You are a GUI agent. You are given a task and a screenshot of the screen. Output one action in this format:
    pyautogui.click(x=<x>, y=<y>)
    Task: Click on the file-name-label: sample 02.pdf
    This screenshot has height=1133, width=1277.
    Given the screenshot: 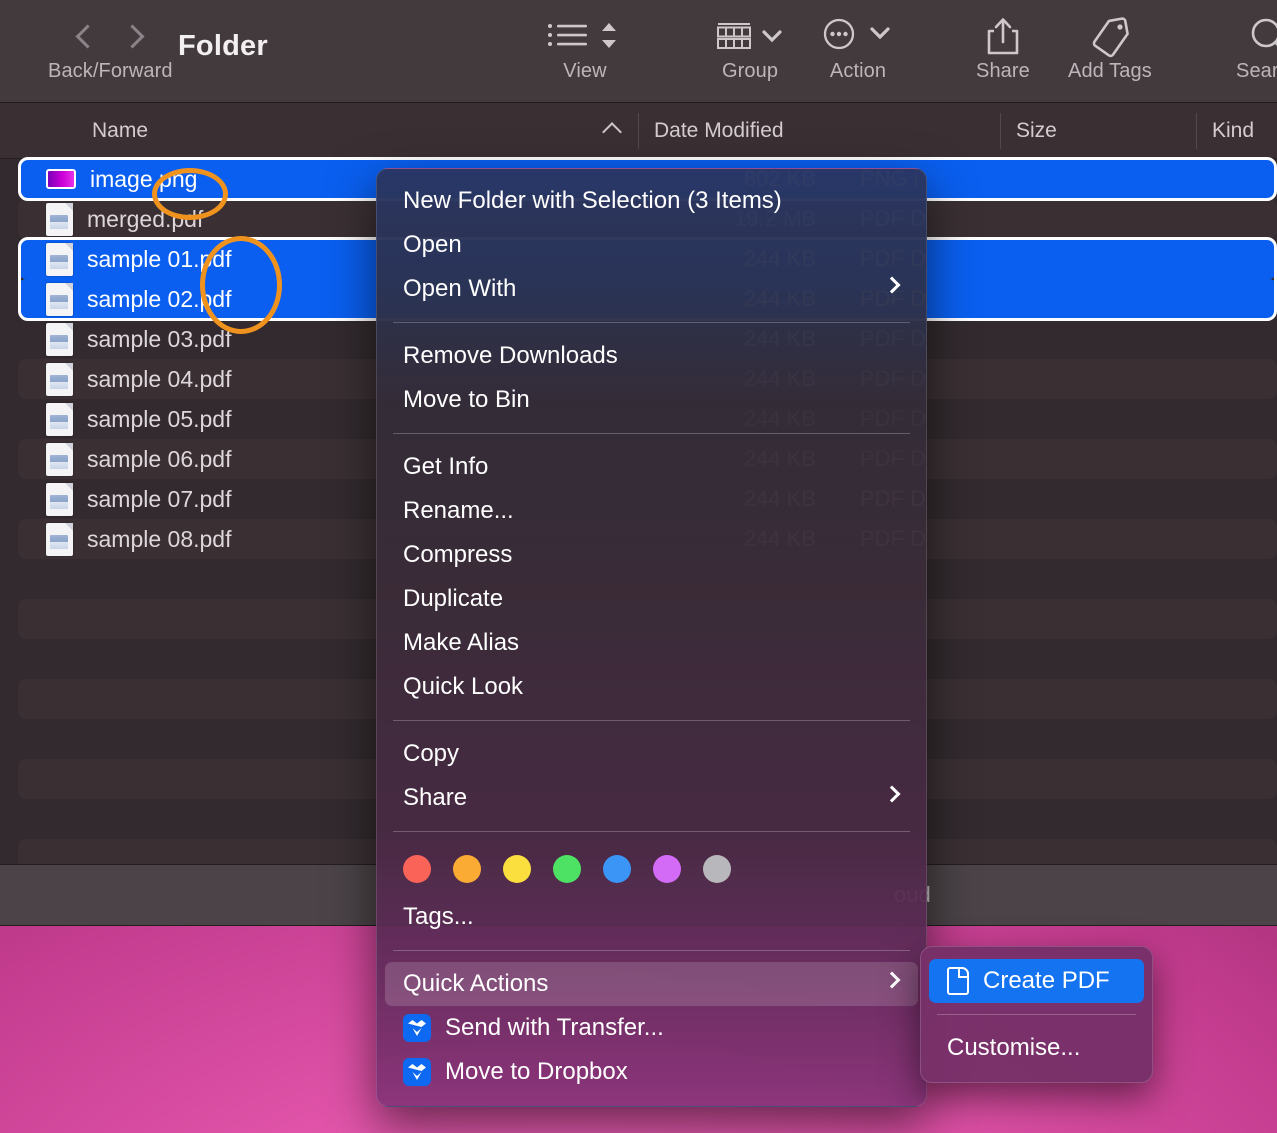 What is the action you would take?
    pyautogui.click(x=159, y=298)
    